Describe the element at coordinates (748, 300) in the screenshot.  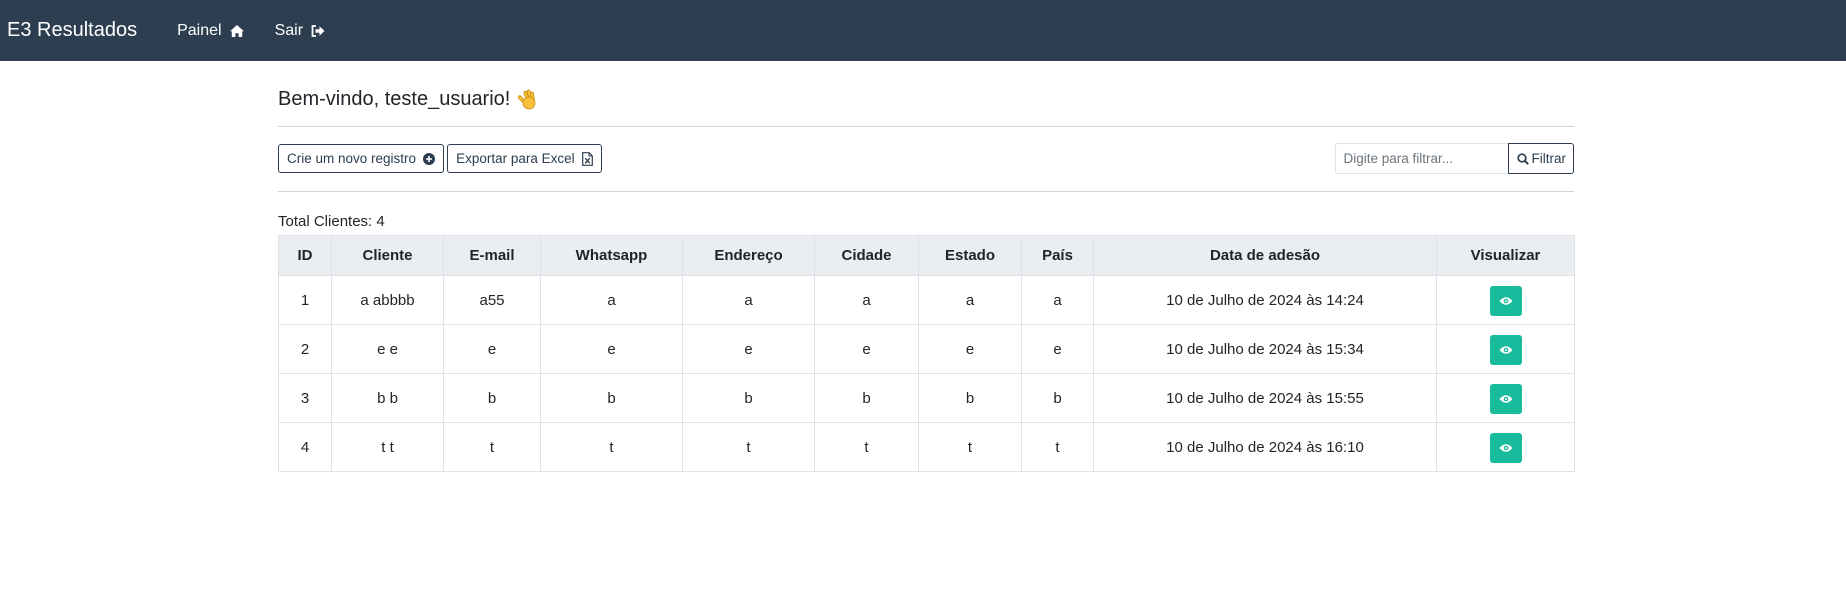
I see `cell-endereco: a` at that location.